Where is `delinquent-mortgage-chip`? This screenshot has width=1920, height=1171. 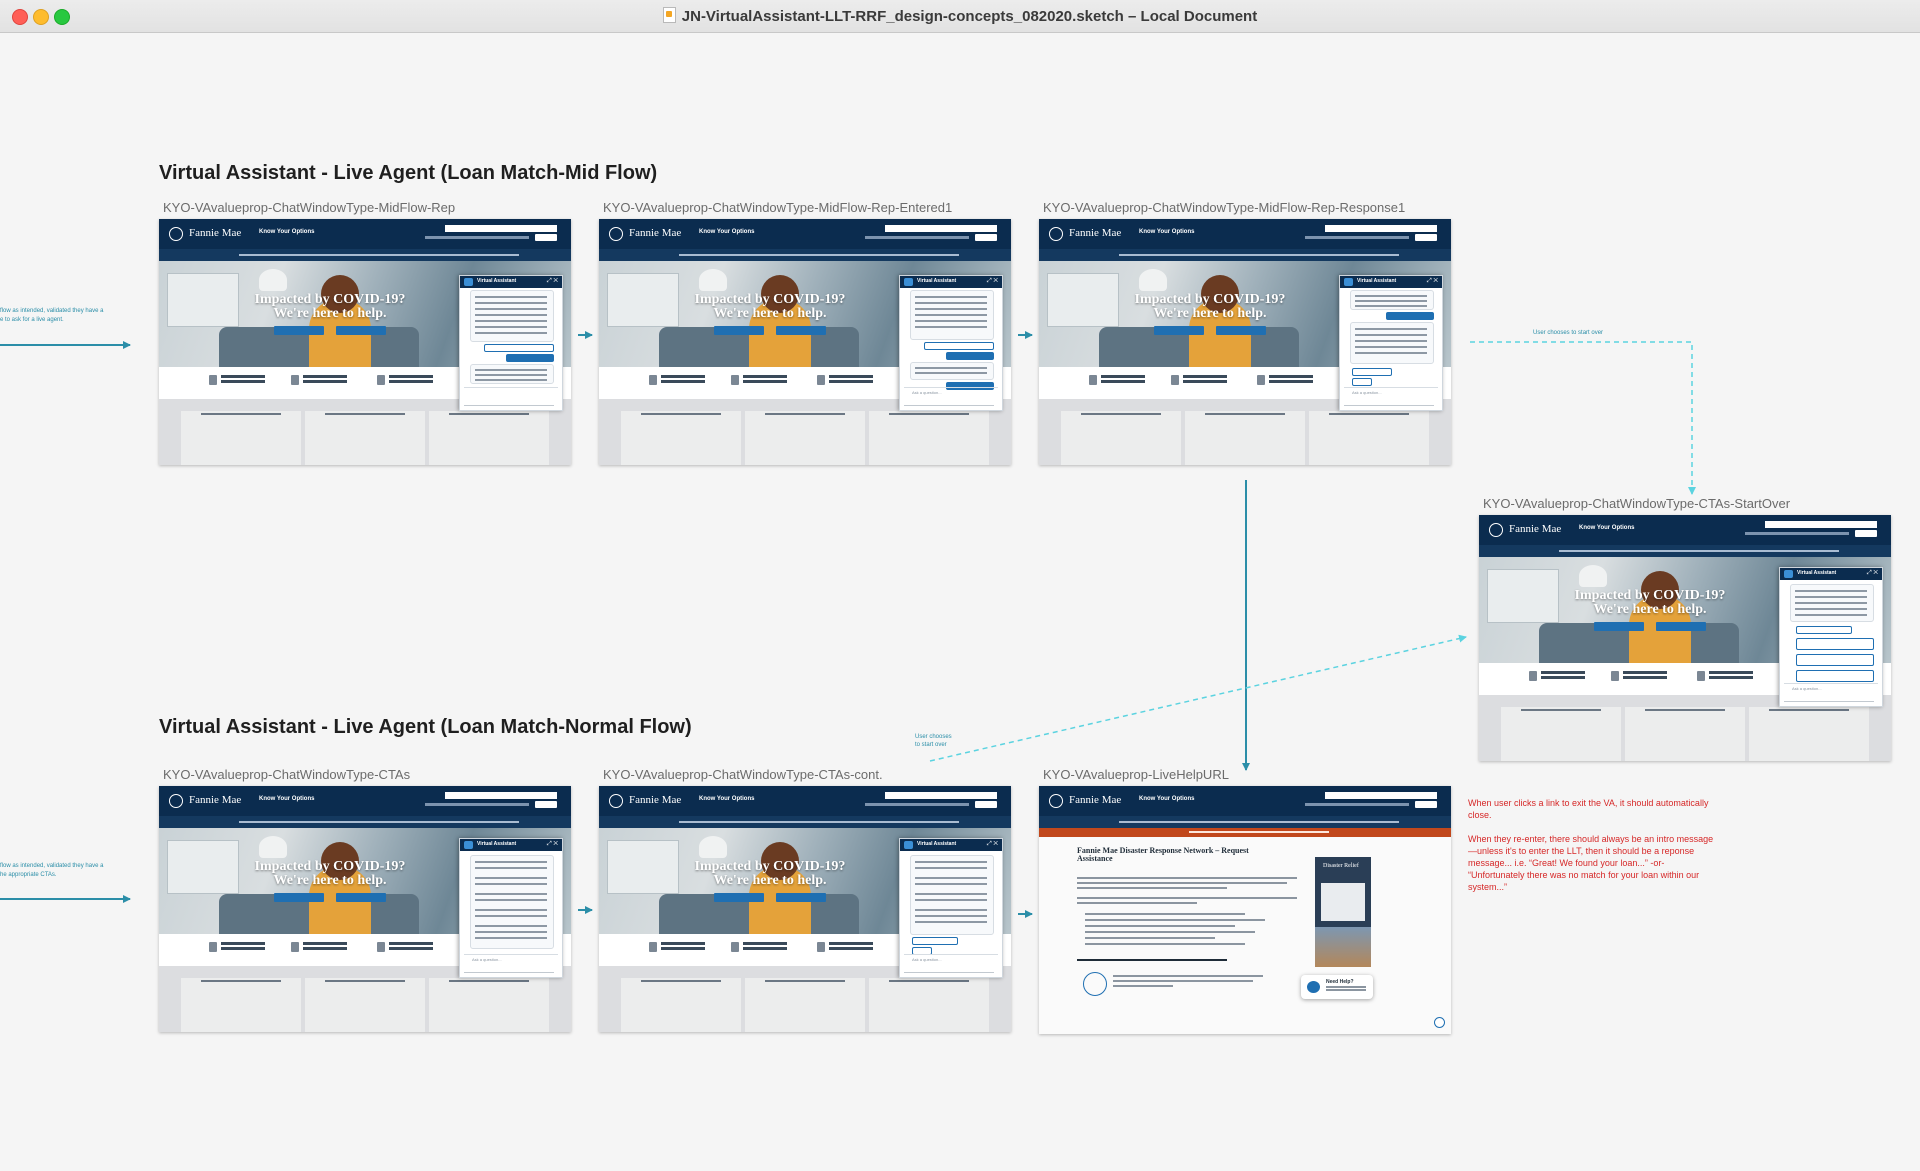 delinquent-mortgage-chip is located at coordinates (1835, 676).